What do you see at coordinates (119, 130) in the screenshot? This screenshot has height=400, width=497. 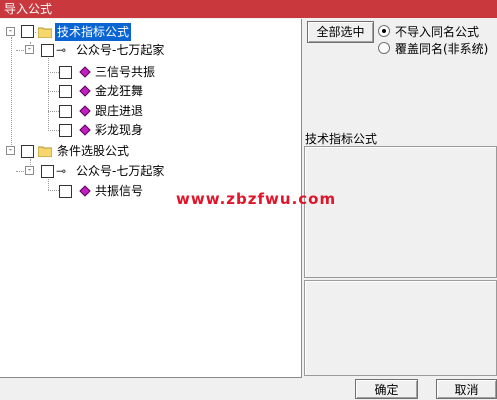 I see `tree-leaf-label: 彩龙现身` at bounding box center [119, 130].